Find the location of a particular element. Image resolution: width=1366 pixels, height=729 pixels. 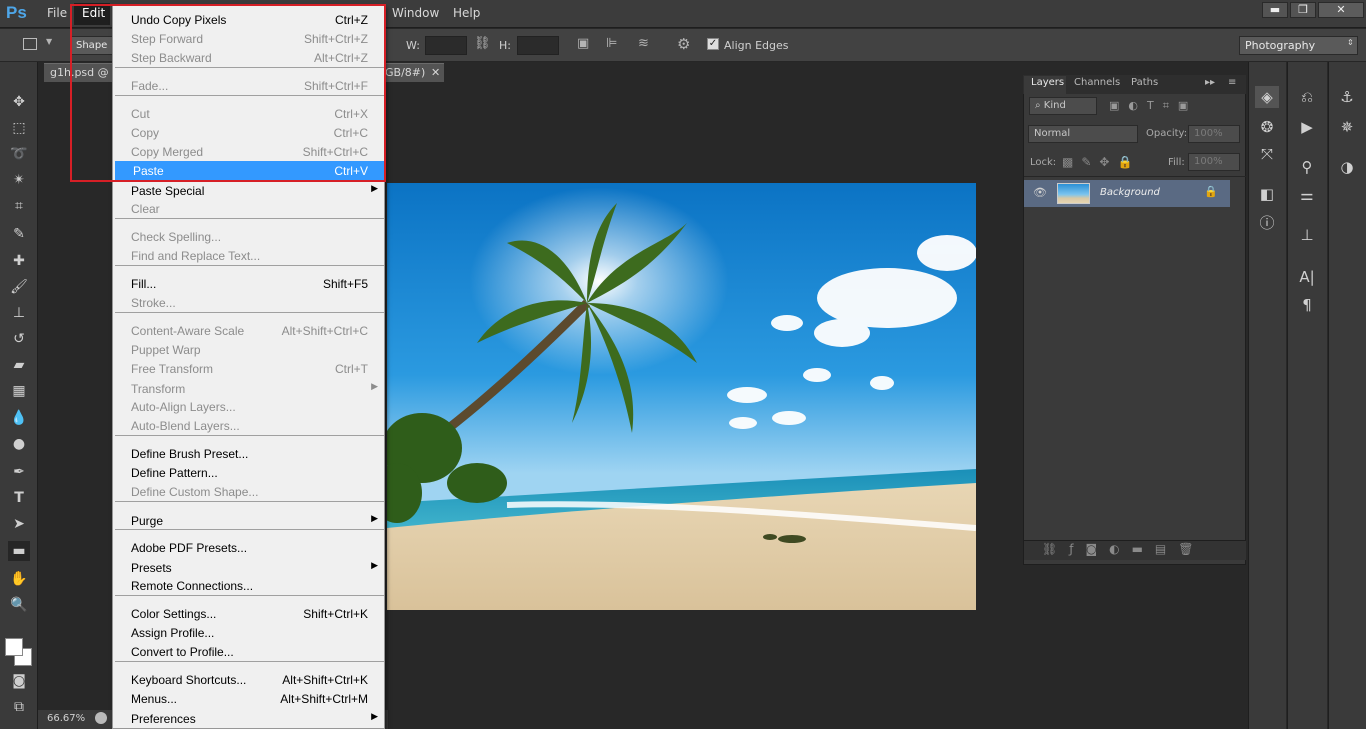

move-tool-icon: ✥ is located at coordinates (19, 102).